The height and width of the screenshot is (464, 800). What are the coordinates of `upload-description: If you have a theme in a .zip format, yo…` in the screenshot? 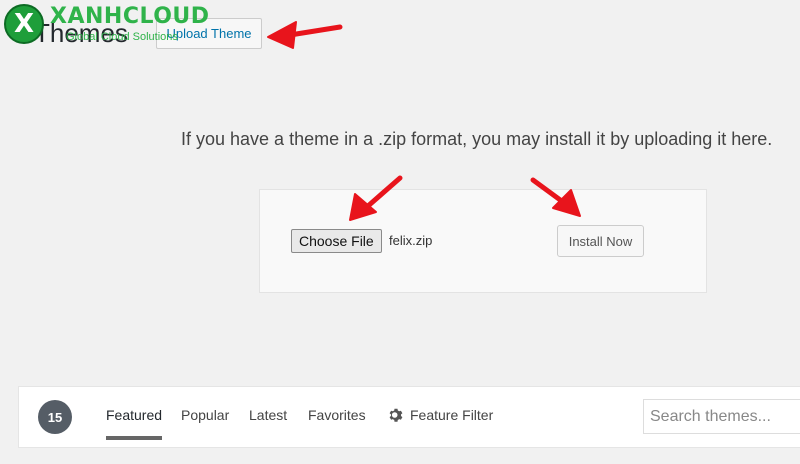 It's located at (477, 139).